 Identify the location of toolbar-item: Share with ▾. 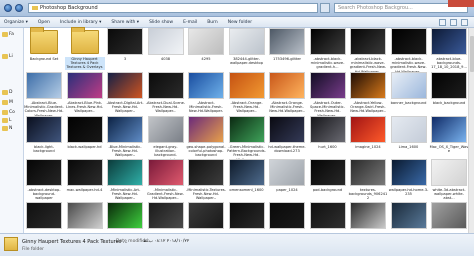
(125, 22).